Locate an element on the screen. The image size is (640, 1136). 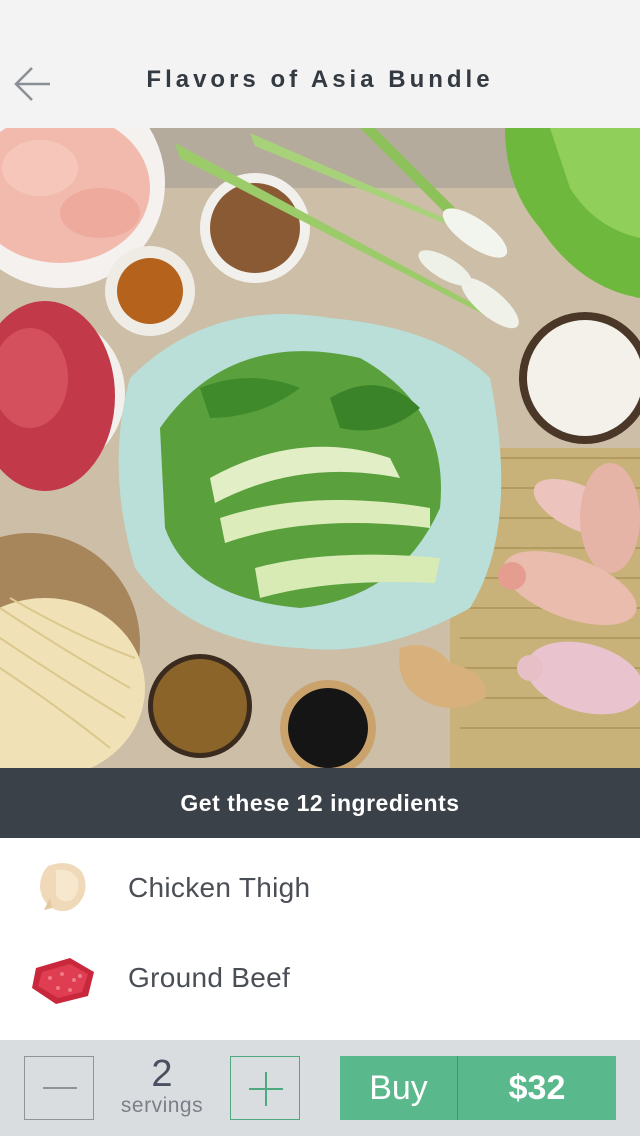
ingredient-name: Chicken Thigh is located at coordinates (219, 887).